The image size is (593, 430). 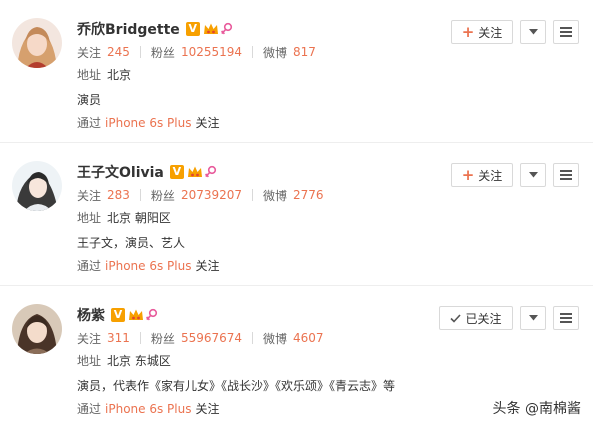 I want to click on user-stats: 关注 311 粉丝 55967674 微博 4607, so click(x=200, y=338).